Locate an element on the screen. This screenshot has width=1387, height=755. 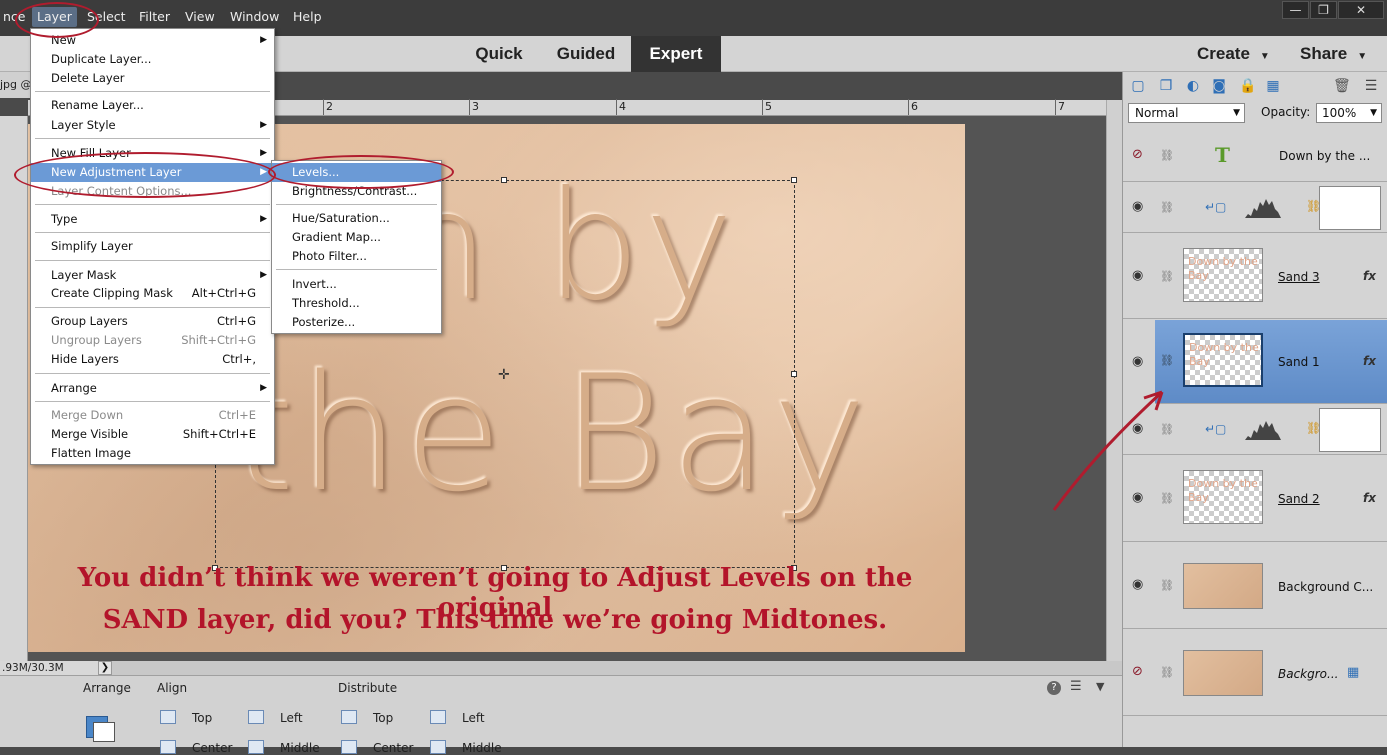
distribute-center-label: Center is located at coordinates (393, 748).